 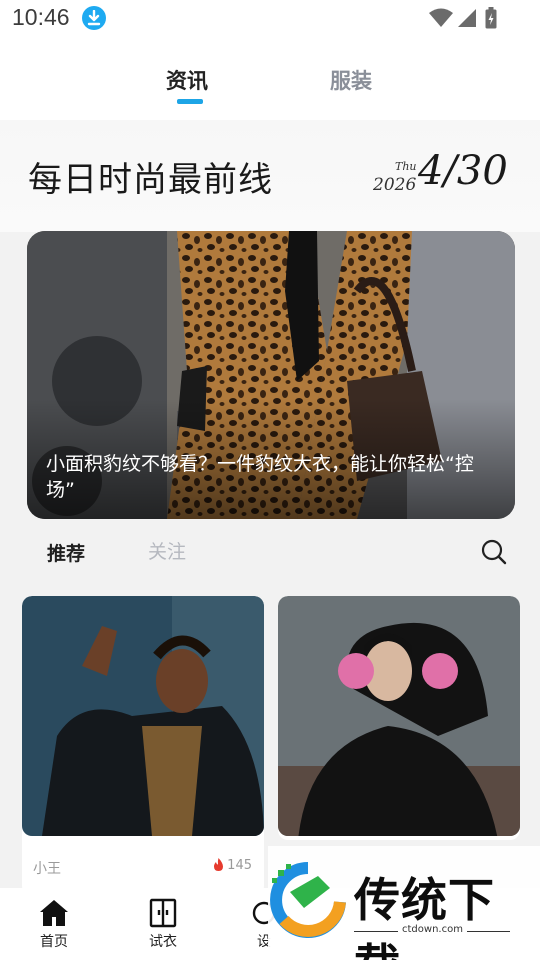 I want to click on card-author: 小王, so click(x=47, y=869).